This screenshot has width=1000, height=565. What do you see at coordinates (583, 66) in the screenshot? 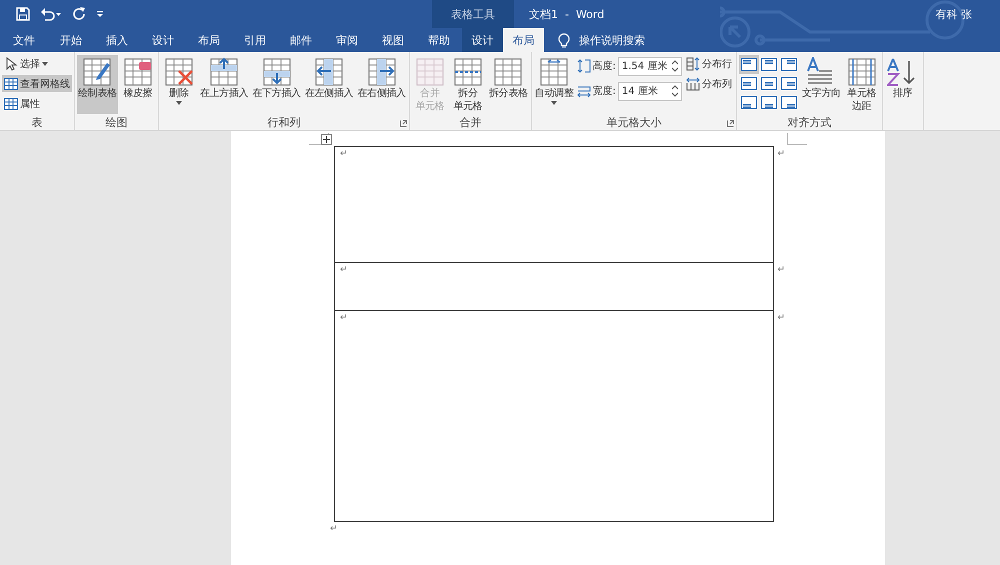
I see `row-height-icon` at bounding box center [583, 66].